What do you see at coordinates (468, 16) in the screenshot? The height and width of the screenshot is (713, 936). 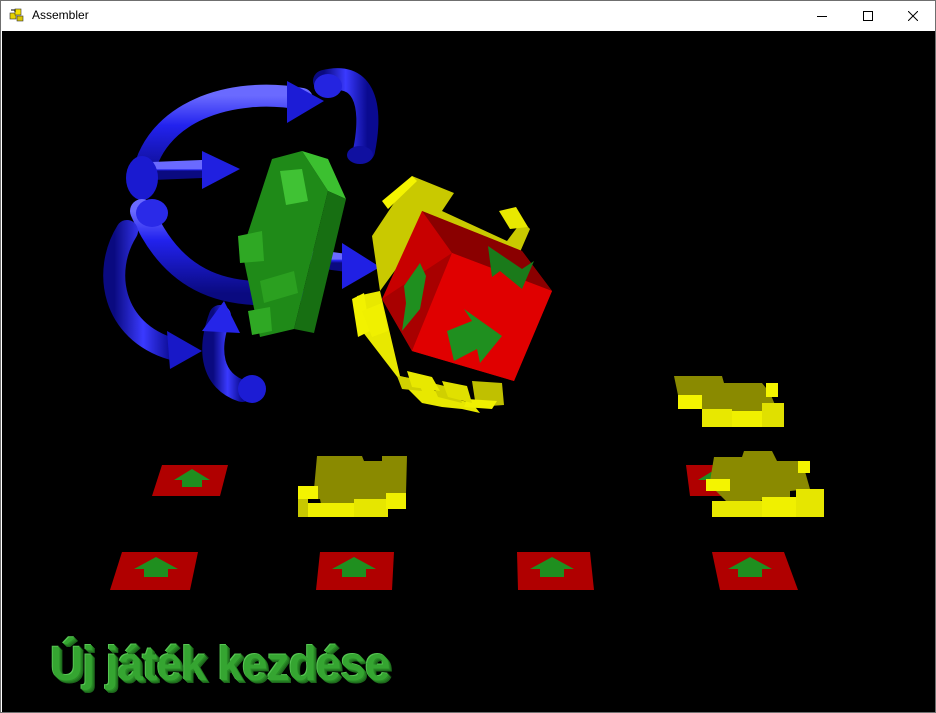 I see `title-bar: Assembler` at bounding box center [468, 16].